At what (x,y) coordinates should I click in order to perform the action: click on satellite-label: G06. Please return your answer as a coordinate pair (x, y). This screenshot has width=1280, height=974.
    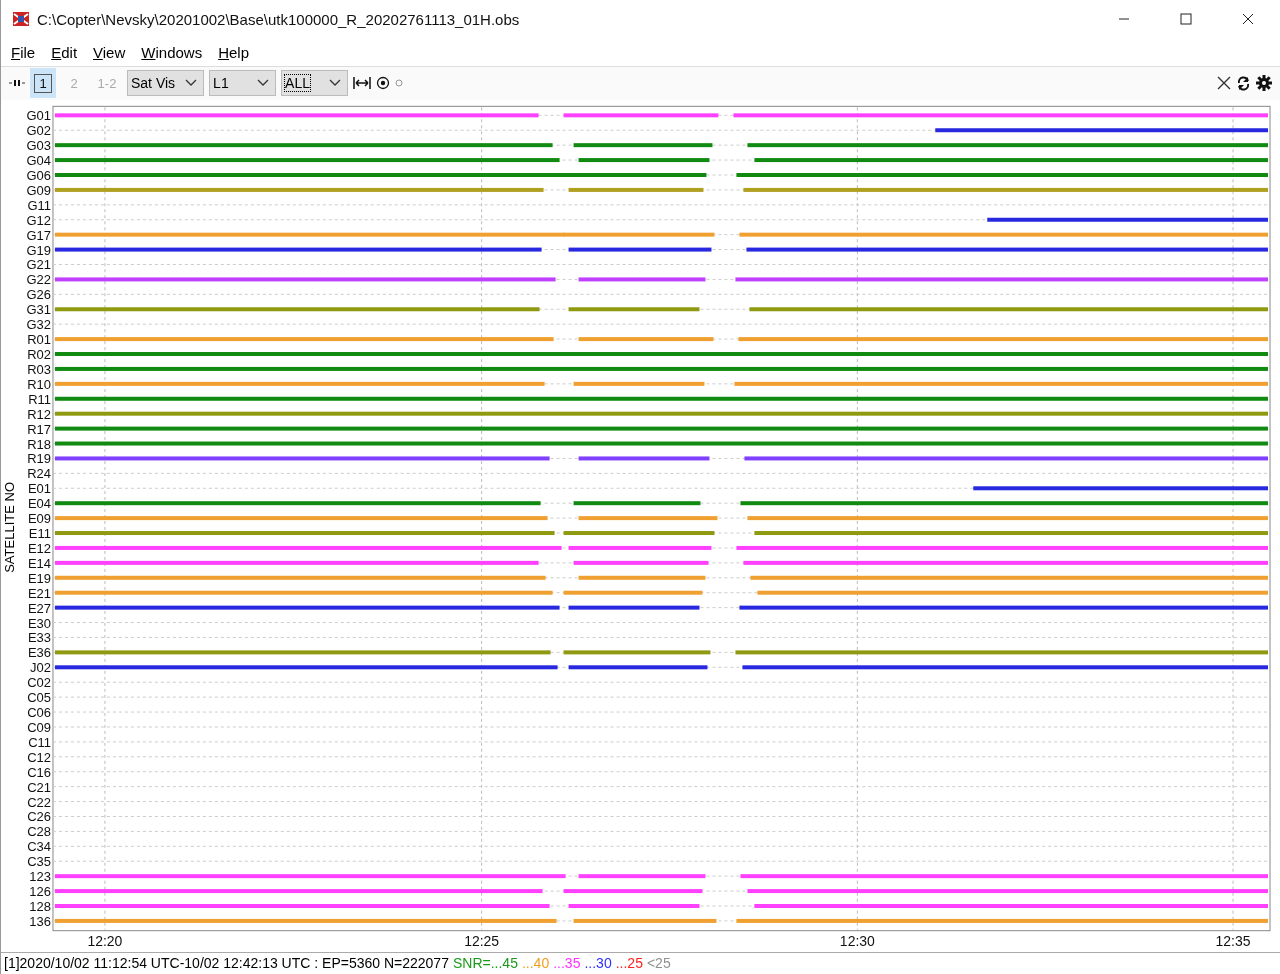
    Looking at the image, I should click on (38, 175).